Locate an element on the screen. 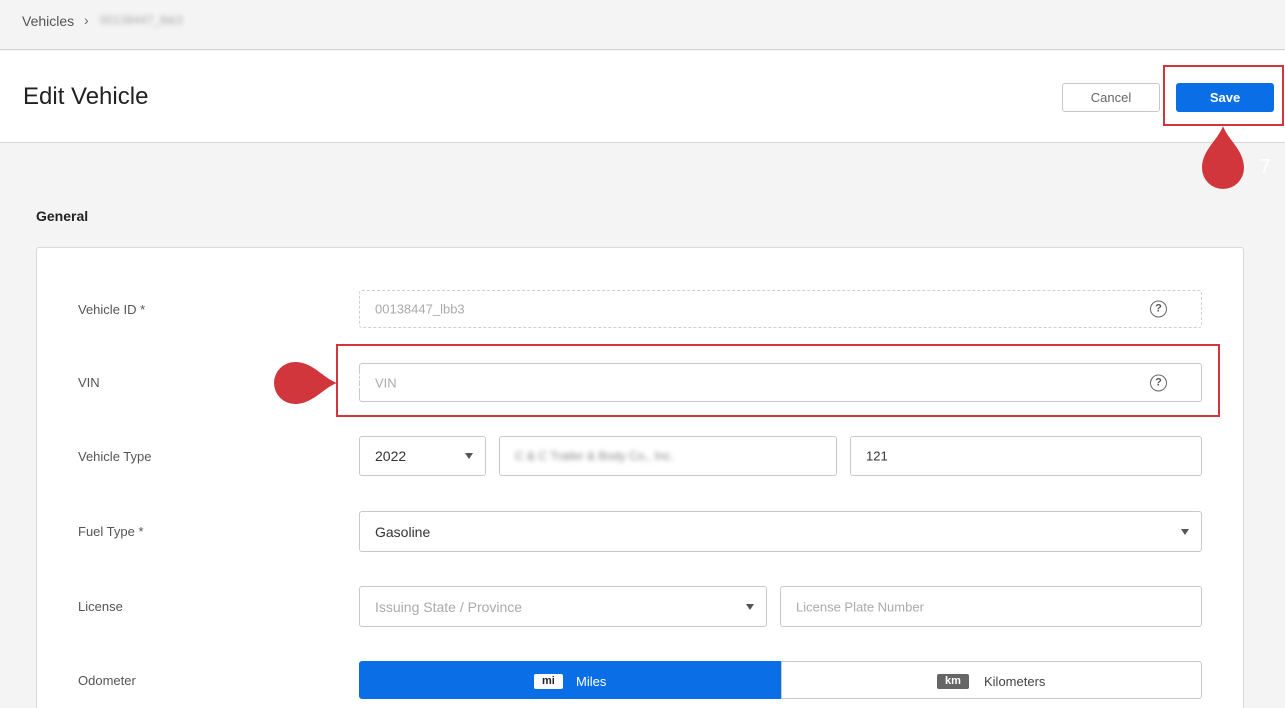 This screenshot has height=708, width=1285. cancel-button: Cancel is located at coordinates (1111, 97).